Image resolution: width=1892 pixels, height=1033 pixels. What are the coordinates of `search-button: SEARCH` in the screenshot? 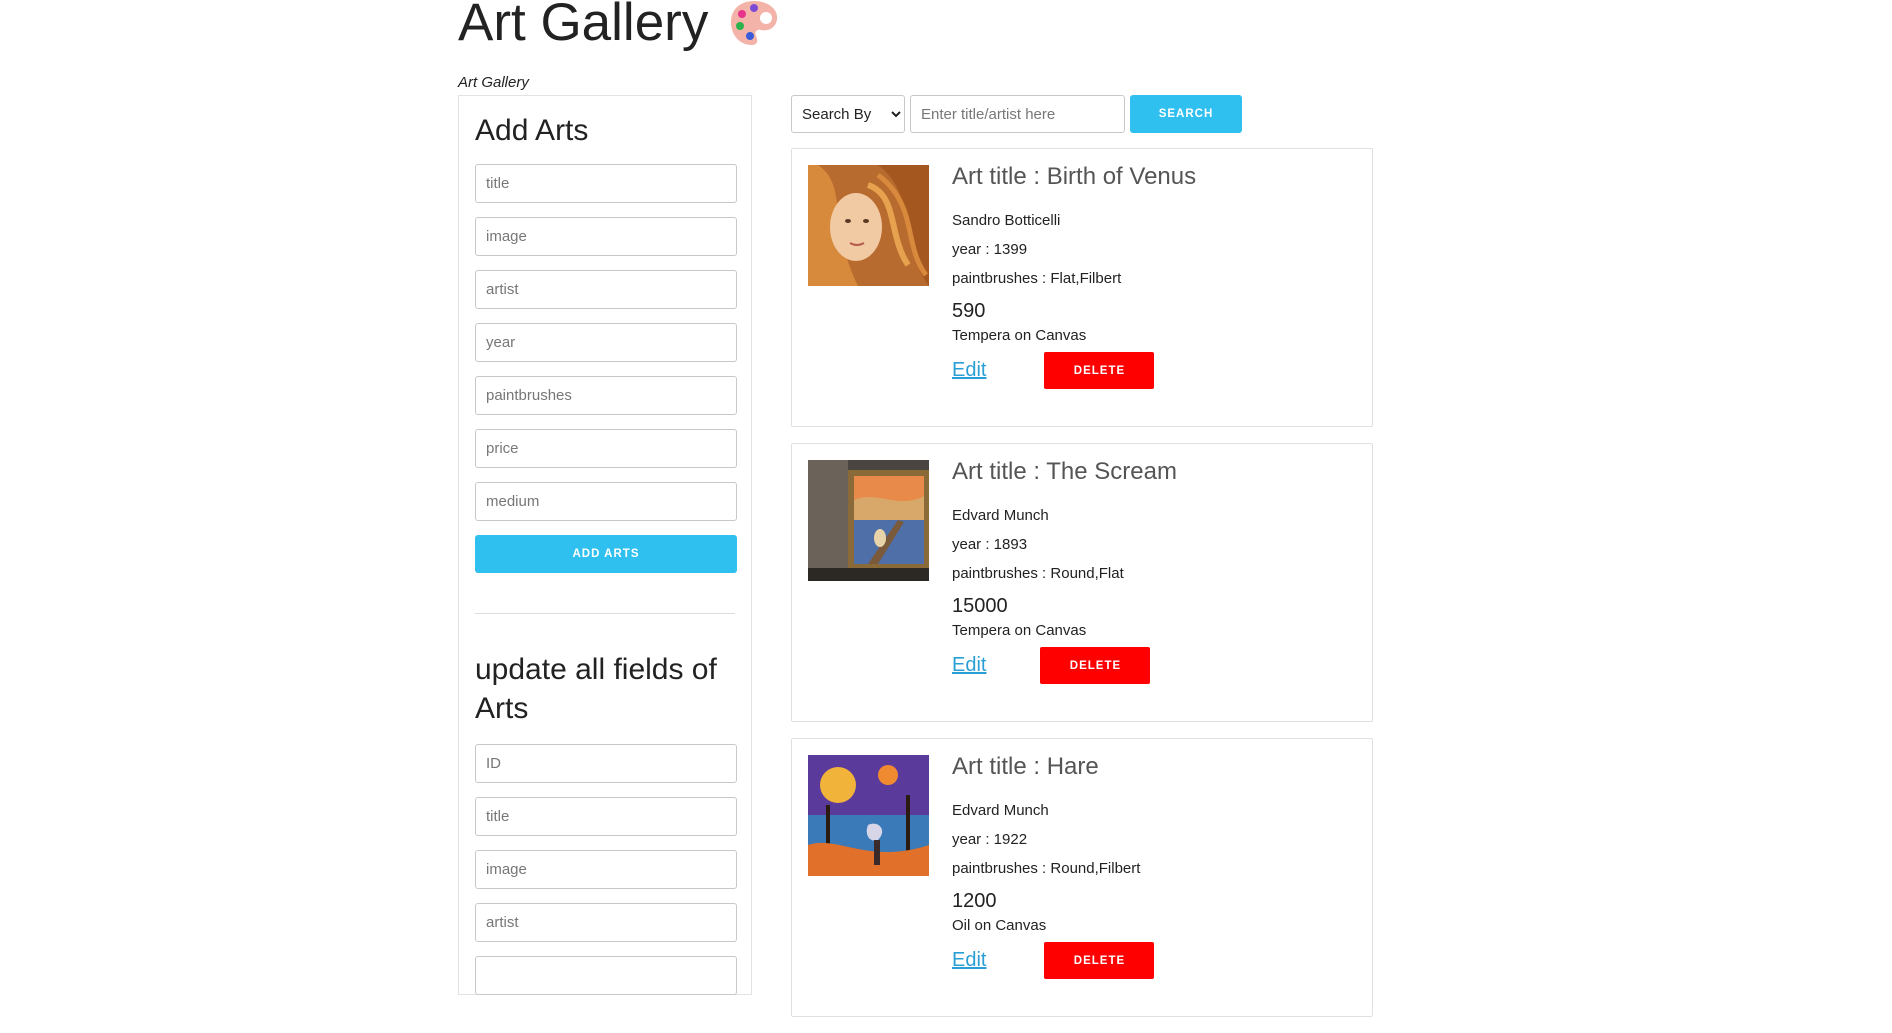 It's located at (1186, 114).